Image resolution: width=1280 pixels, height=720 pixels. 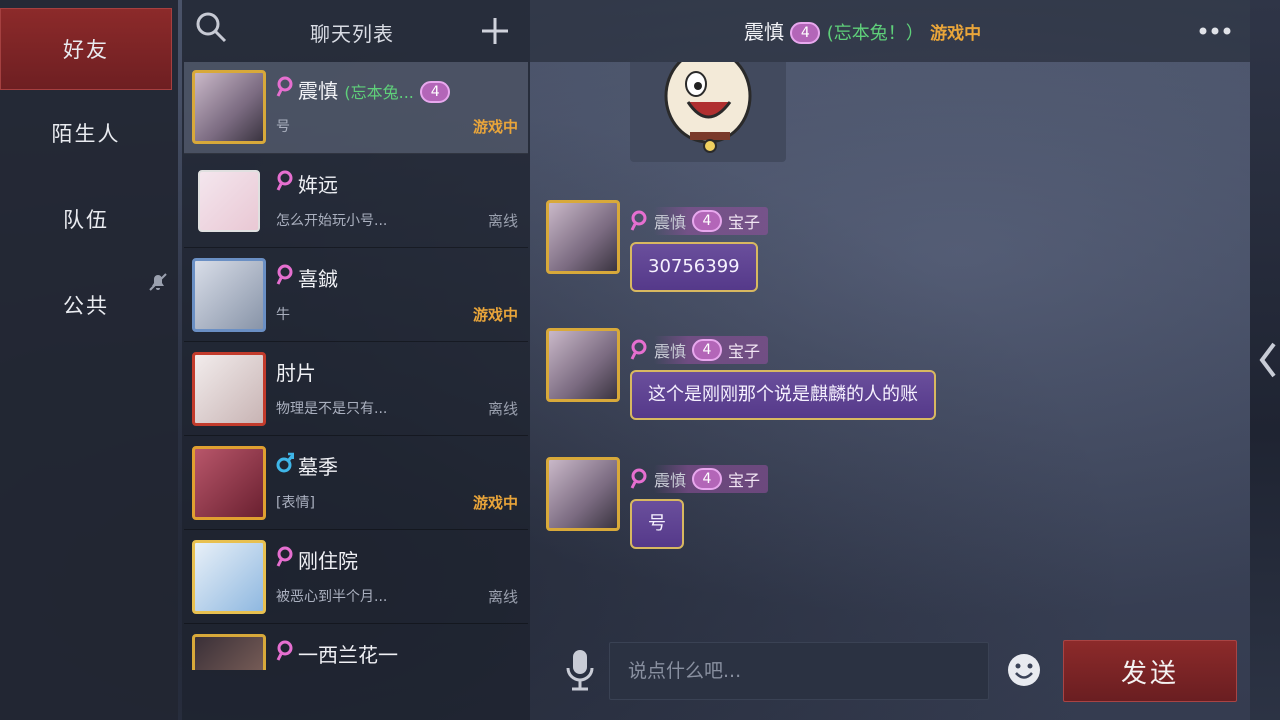 I want to click on category-team: 队伍, so click(x=86, y=219).